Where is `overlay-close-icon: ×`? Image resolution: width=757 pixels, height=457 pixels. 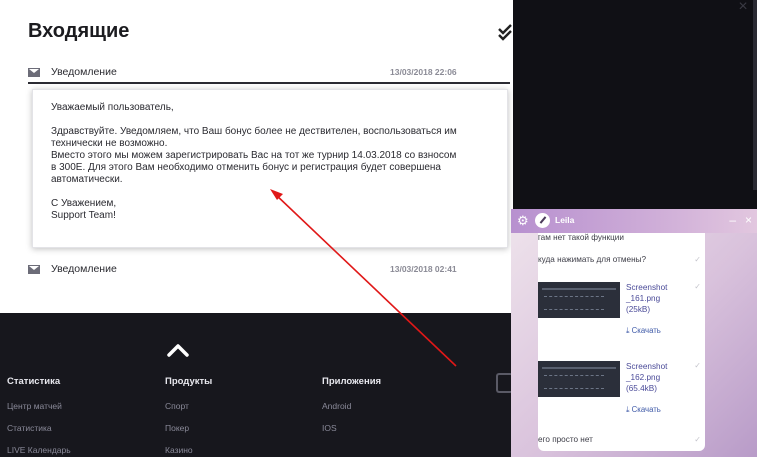 overlay-close-icon: × is located at coordinates (743, 8).